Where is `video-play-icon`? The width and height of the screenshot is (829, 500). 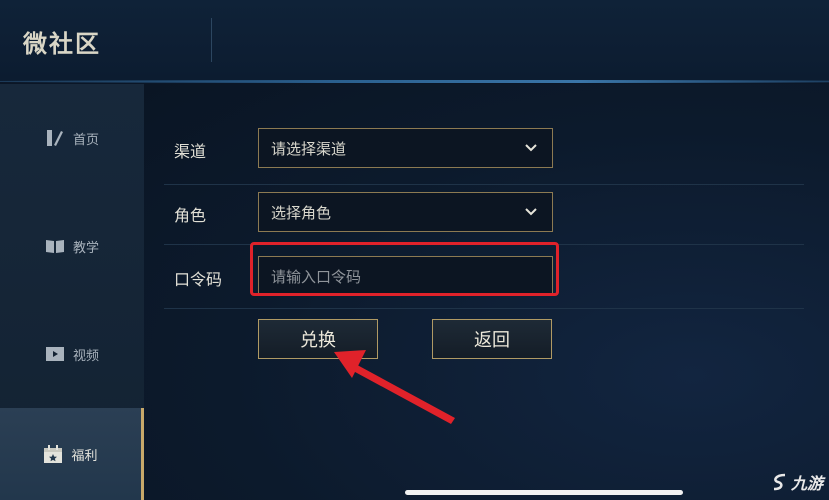
video-play-icon is located at coordinates (54, 354).